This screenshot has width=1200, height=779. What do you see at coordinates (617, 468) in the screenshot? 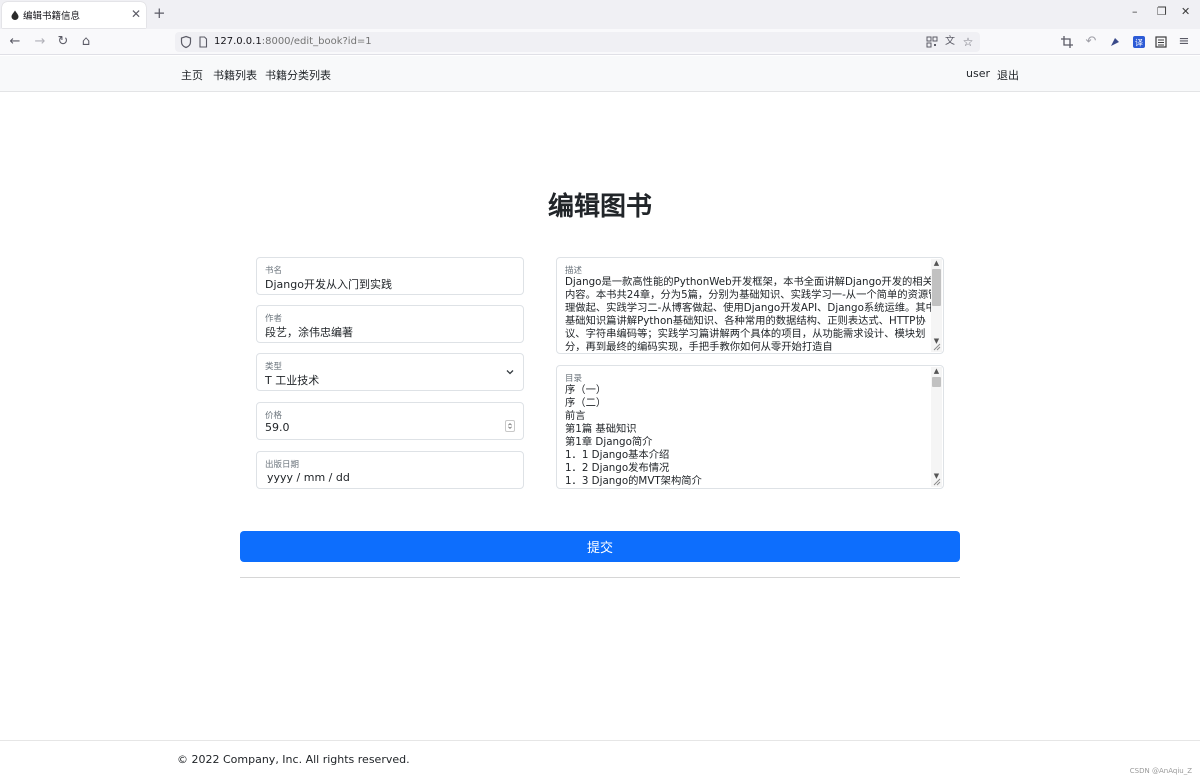
I see `toc-line: 1．2 Django发布情况` at bounding box center [617, 468].